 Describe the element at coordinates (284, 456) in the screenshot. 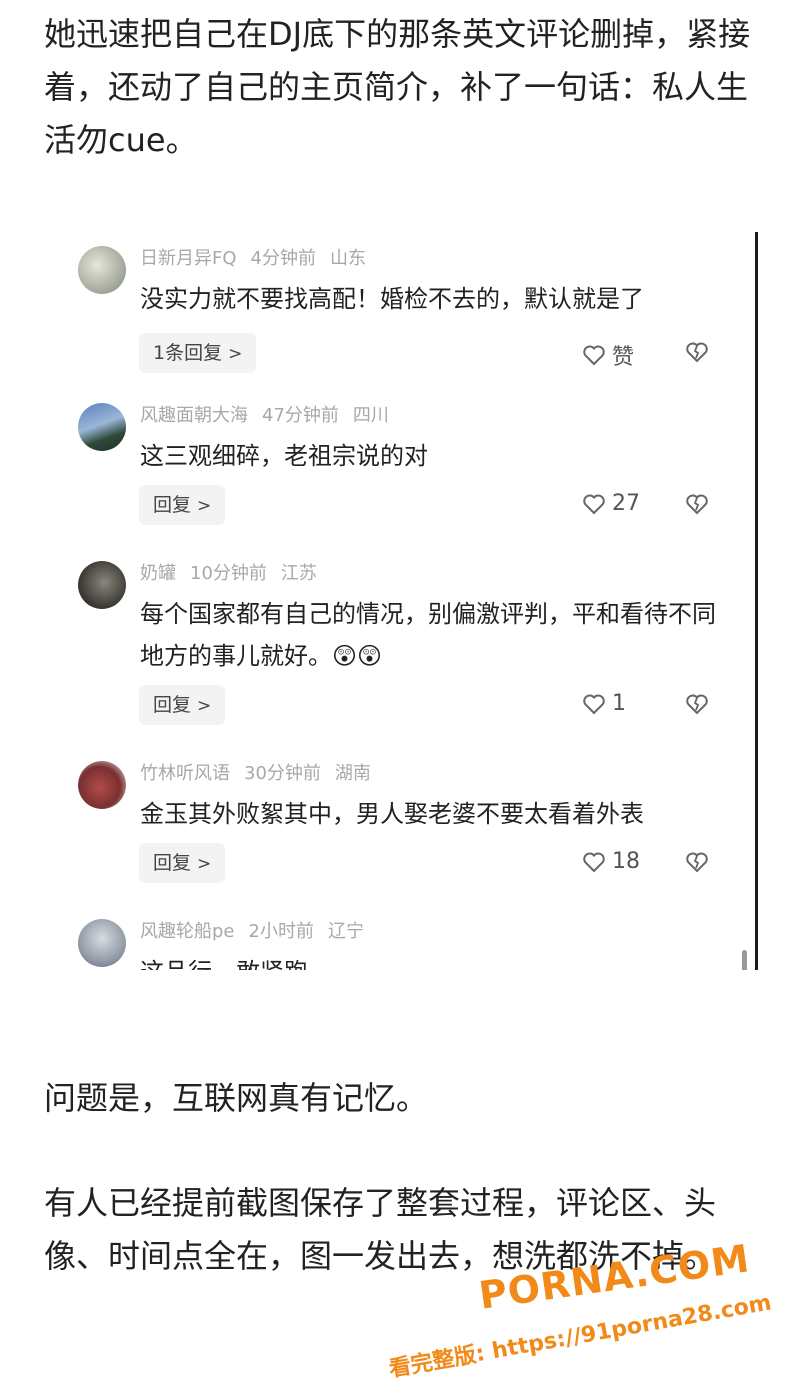

I see `comment-text: 这三观细碎，老祖宗说的对` at that location.